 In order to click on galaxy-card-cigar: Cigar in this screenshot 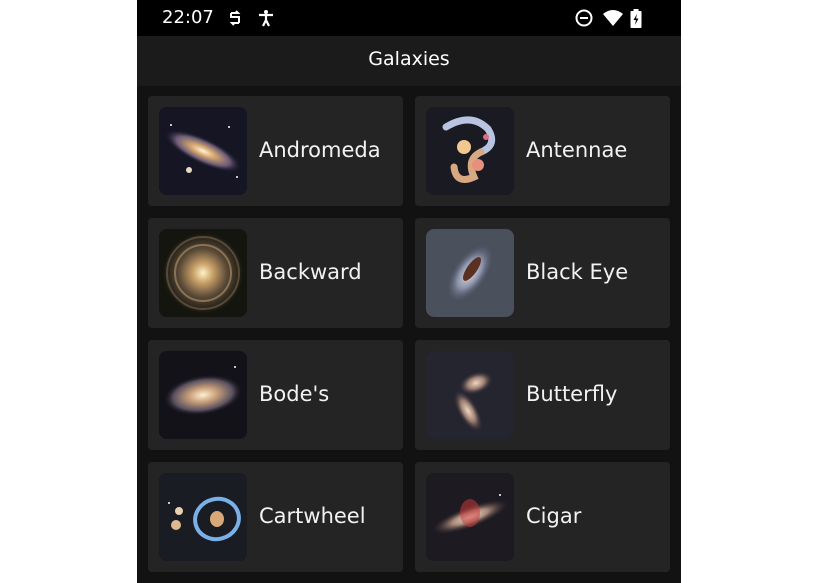, I will do `click(542, 517)`.